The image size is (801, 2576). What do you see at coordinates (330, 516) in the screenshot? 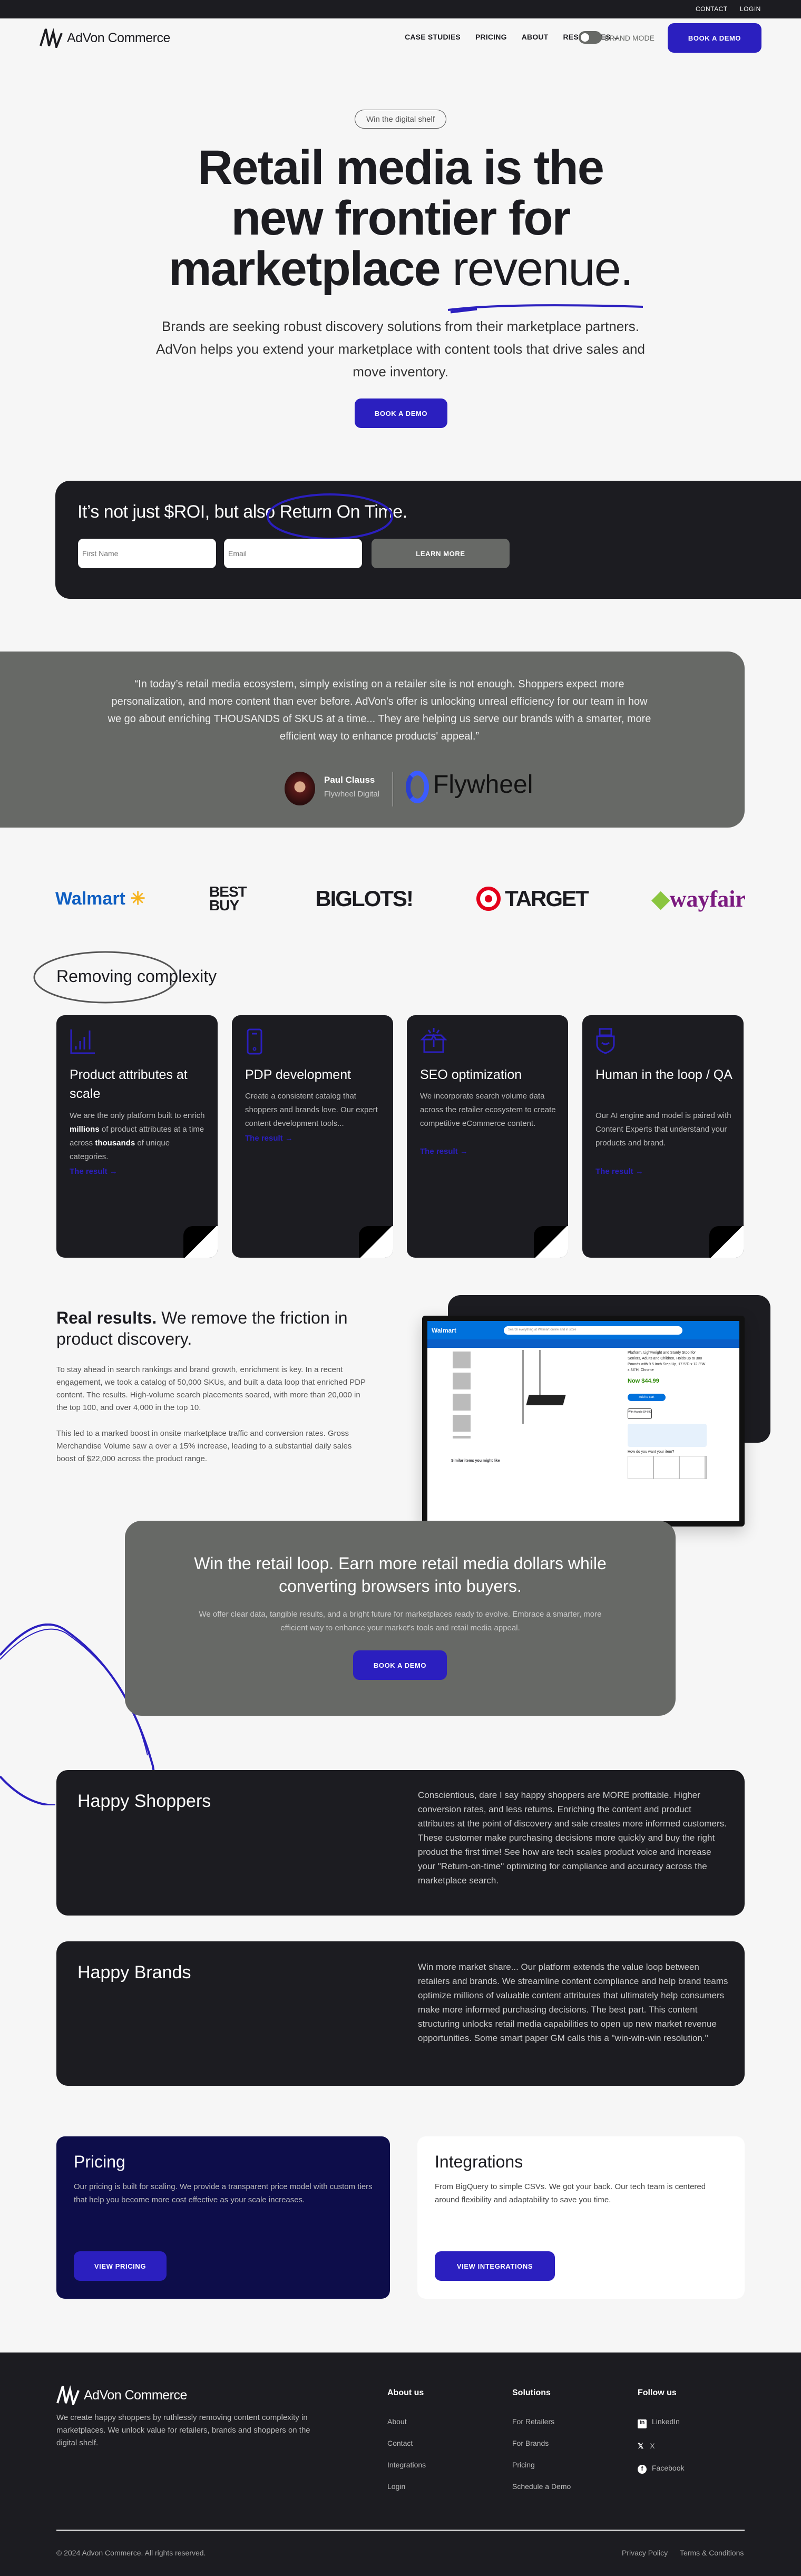
I see `circle-scribble` at bounding box center [330, 516].